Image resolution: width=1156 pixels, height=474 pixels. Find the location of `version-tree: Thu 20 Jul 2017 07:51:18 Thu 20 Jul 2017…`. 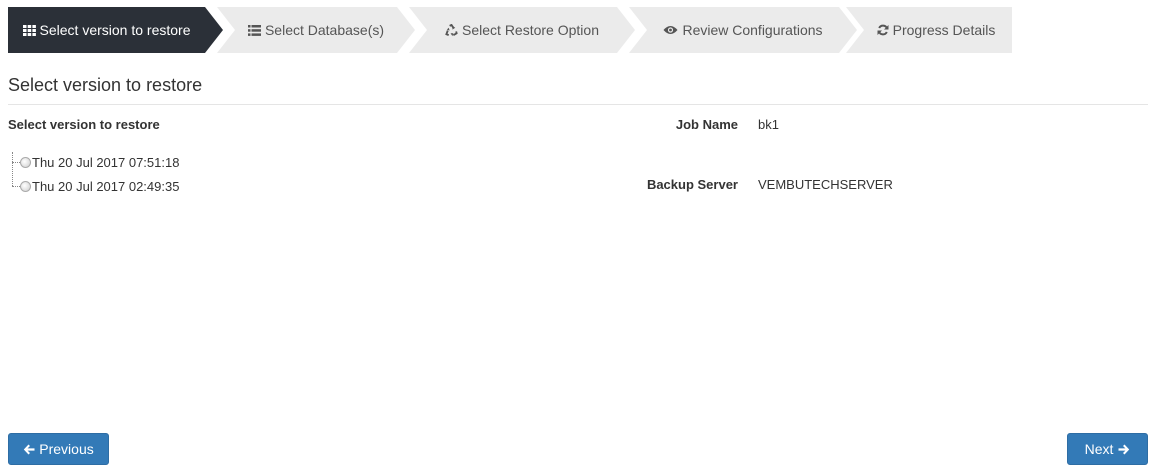

version-tree: Thu 20 Jul 2017 07:51:18 Thu 20 Jul 2017… is located at coordinates (158, 175).